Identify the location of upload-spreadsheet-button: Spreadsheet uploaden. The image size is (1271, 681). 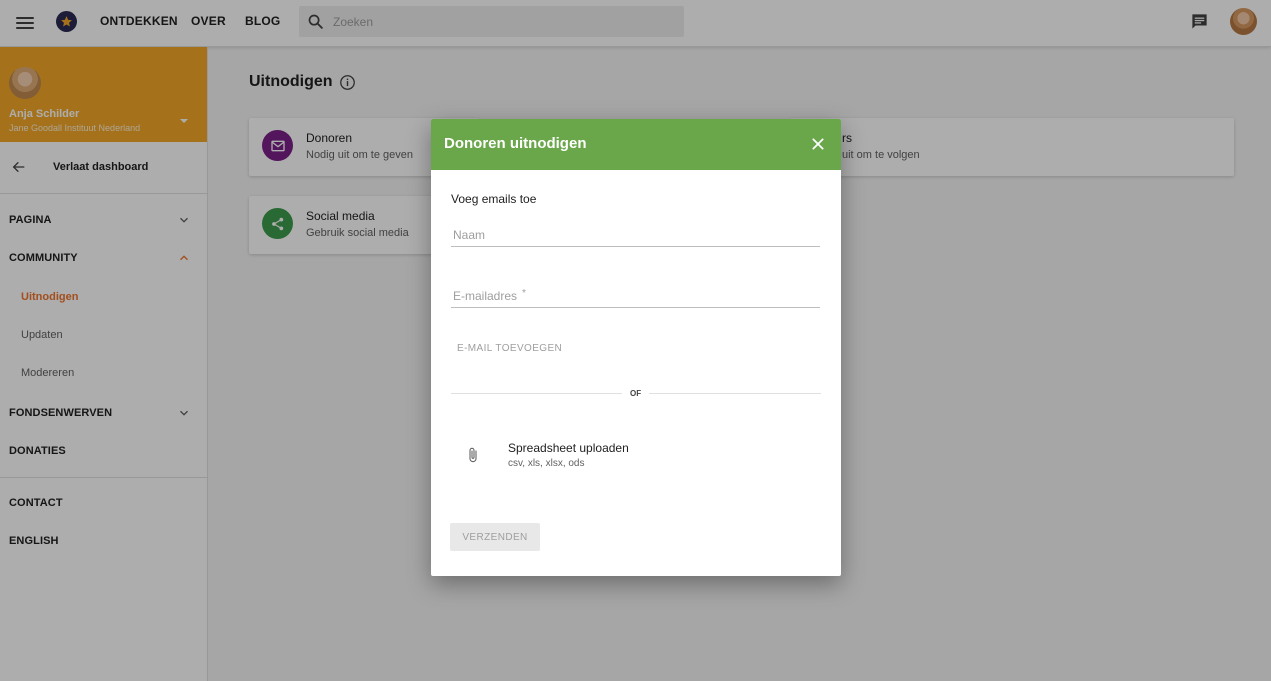
(568, 448).